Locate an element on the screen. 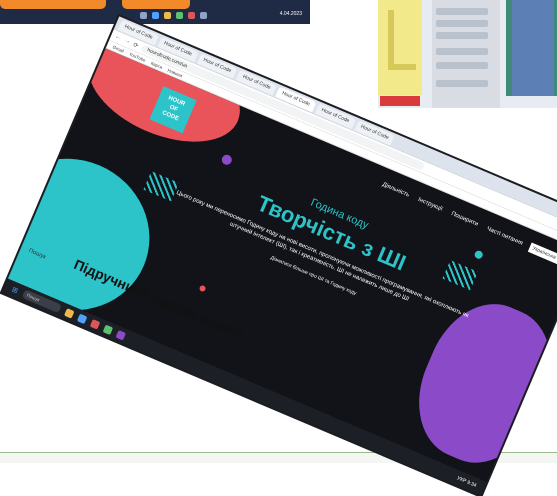 The width and height of the screenshot is (557, 496). orange-tab-right is located at coordinates (156, 4).